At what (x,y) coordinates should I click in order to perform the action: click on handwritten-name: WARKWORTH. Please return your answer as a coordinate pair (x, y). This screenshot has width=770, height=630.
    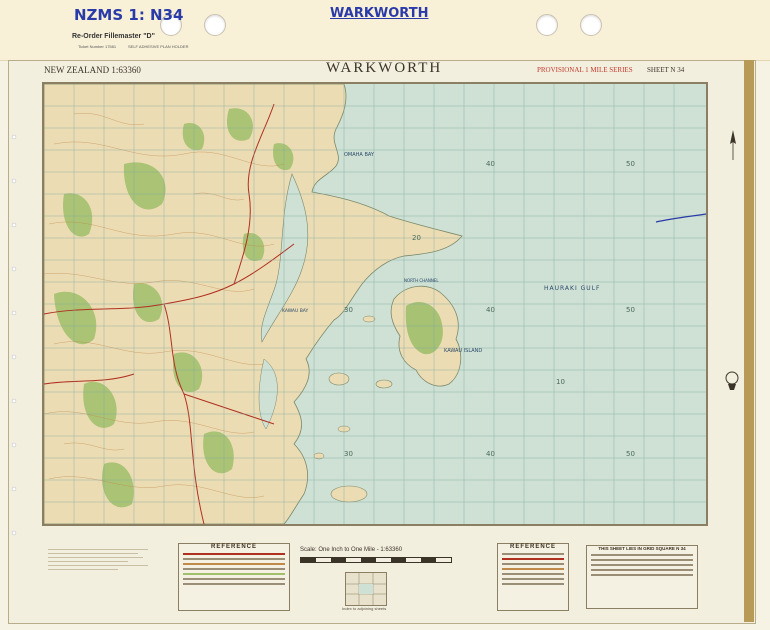
    Looking at the image, I should click on (379, 13).